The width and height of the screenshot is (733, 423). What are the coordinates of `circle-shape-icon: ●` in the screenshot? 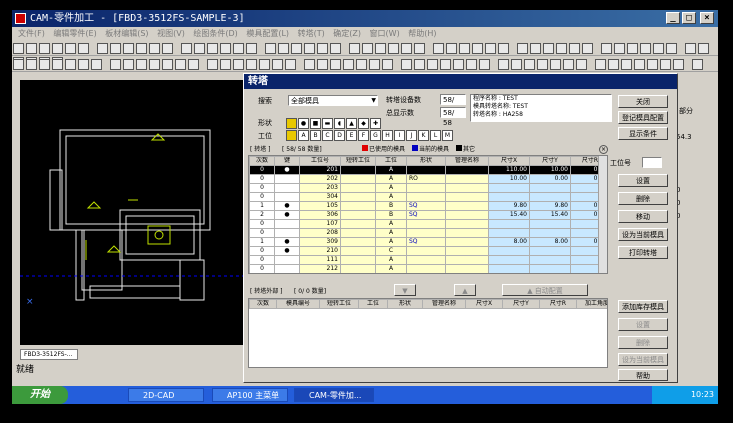 It's located at (303, 123).